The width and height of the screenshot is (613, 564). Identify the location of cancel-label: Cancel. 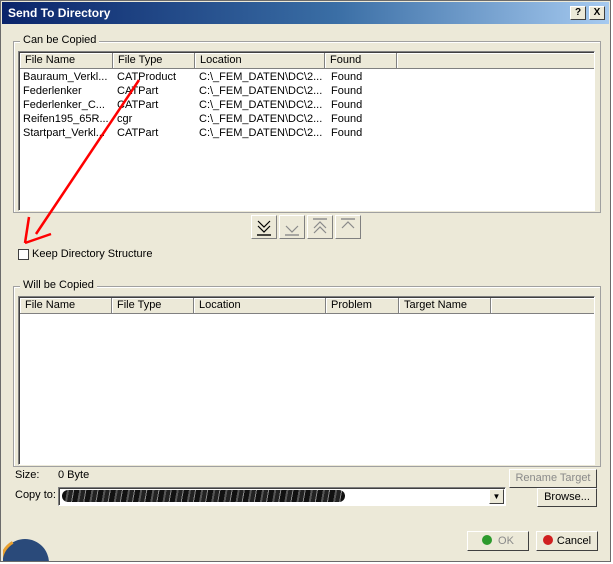
(574, 541).